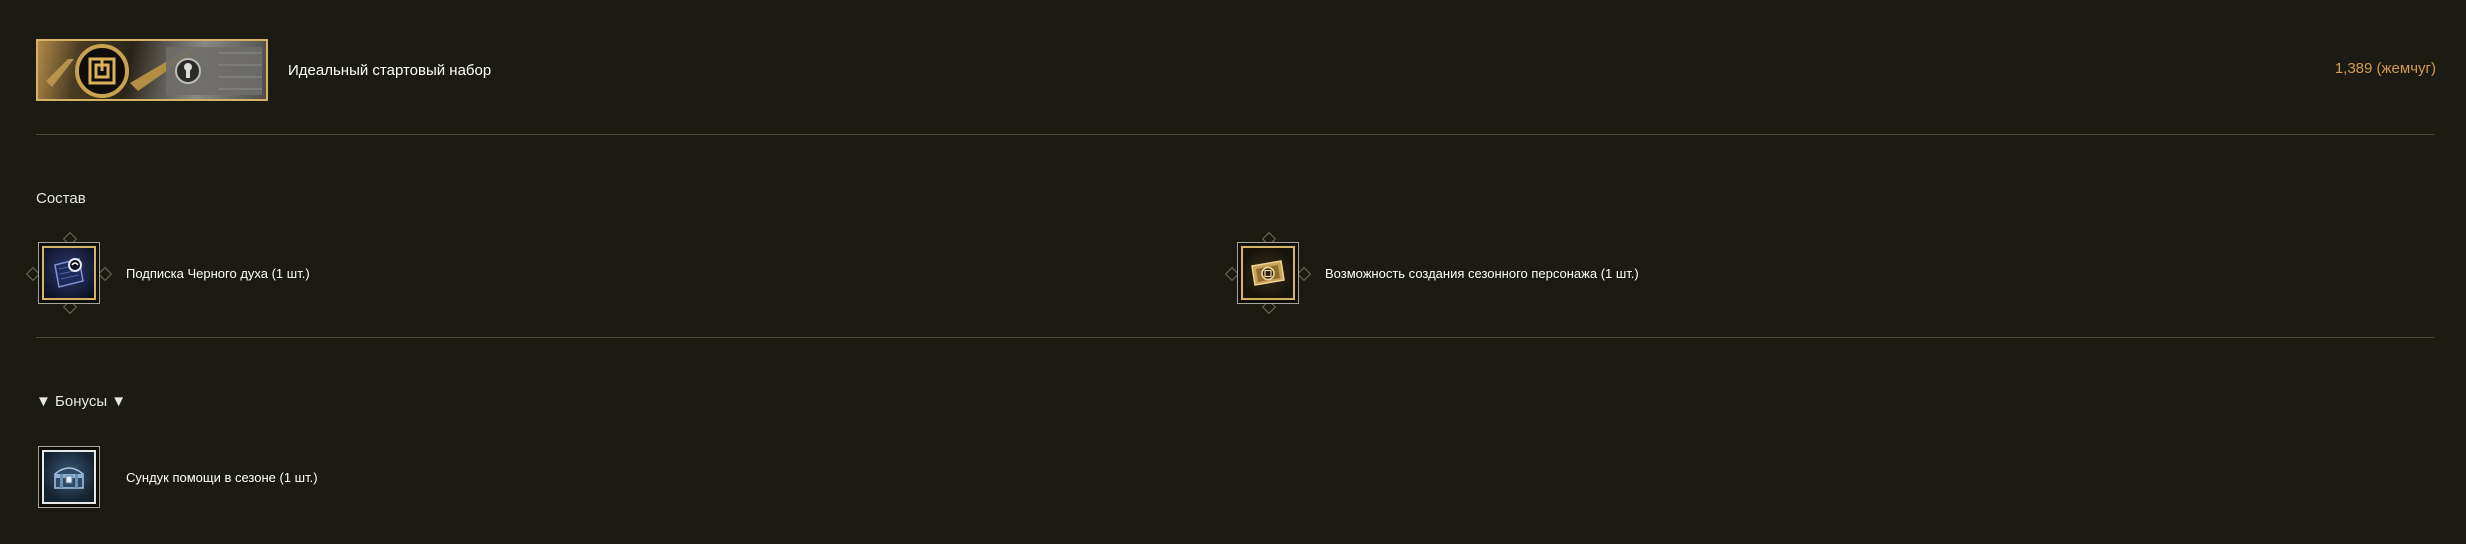  I want to click on starter-pack-banner-icon, so click(152, 70).